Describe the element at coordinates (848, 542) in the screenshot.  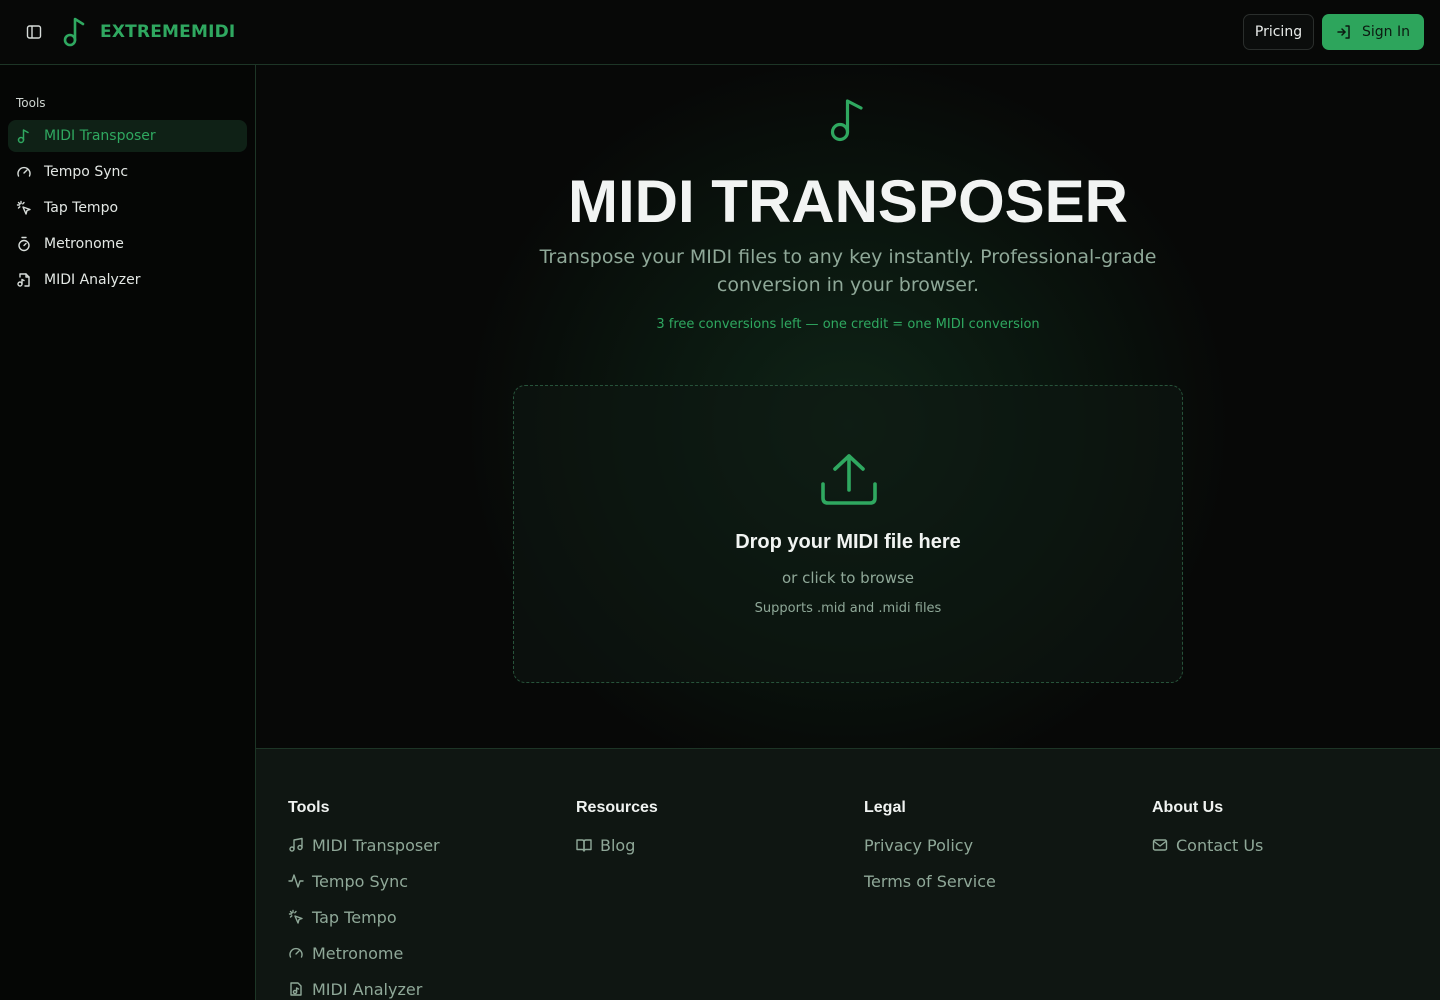
I see `dropzone-title: Drop your MIDI file here` at that location.